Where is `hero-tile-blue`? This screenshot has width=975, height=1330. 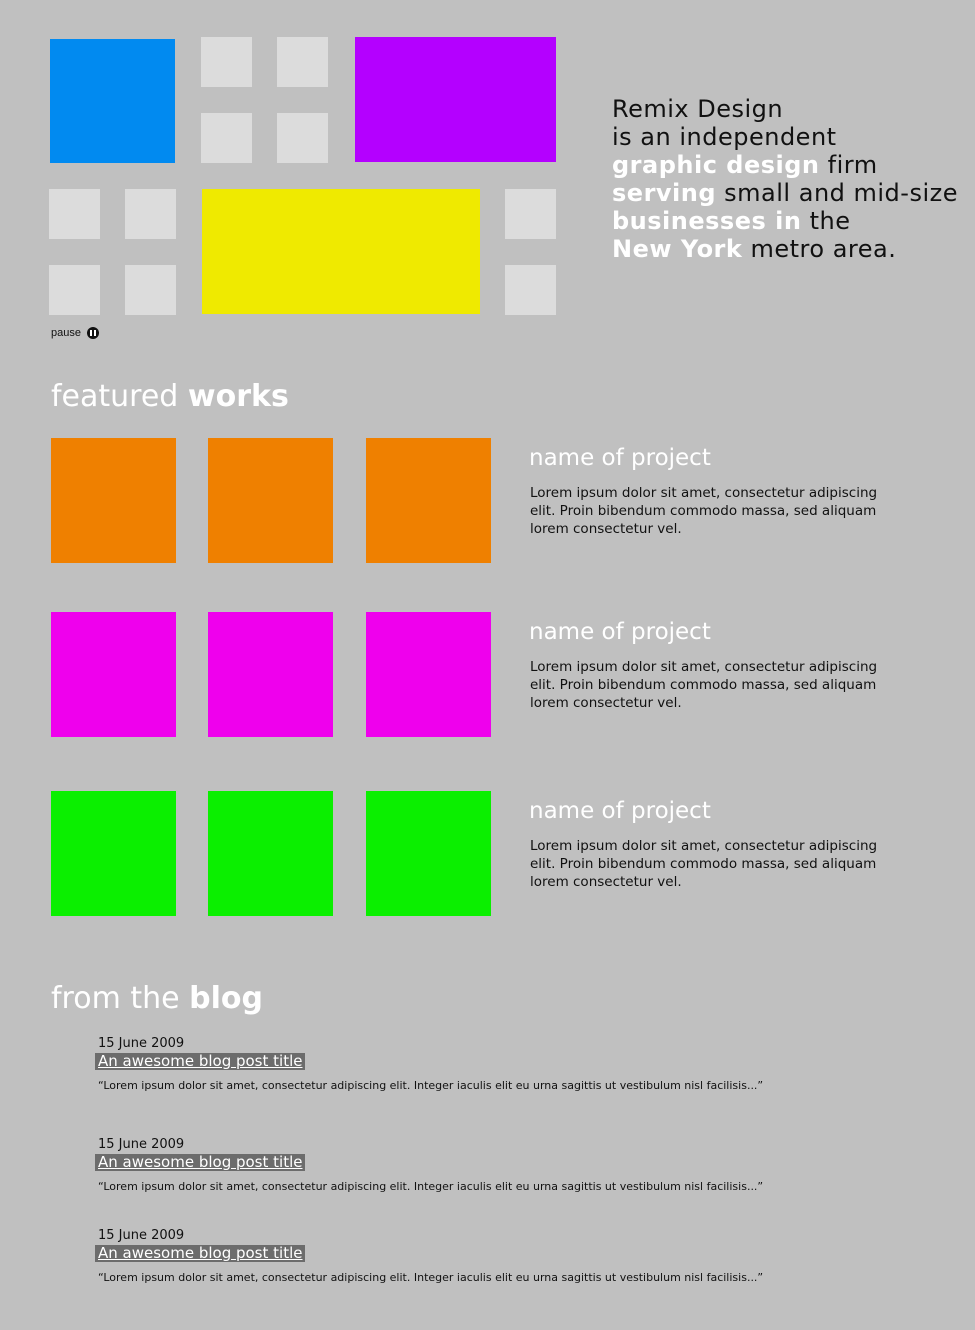 hero-tile-blue is located at coordinates (112, 101).